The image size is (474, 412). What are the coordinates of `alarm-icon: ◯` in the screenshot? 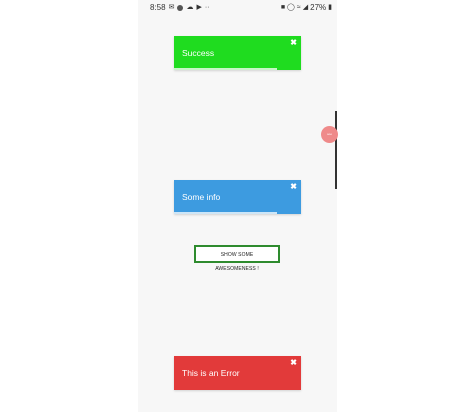 It's located at (291, 7).